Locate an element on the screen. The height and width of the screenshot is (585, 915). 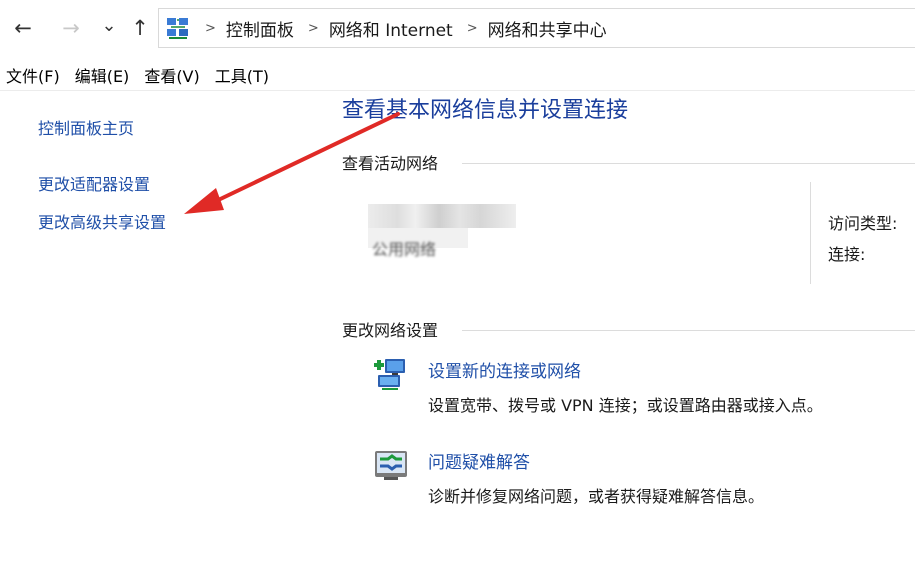
arrow-up-icon: ↑ is located at coordinates (140, 28).